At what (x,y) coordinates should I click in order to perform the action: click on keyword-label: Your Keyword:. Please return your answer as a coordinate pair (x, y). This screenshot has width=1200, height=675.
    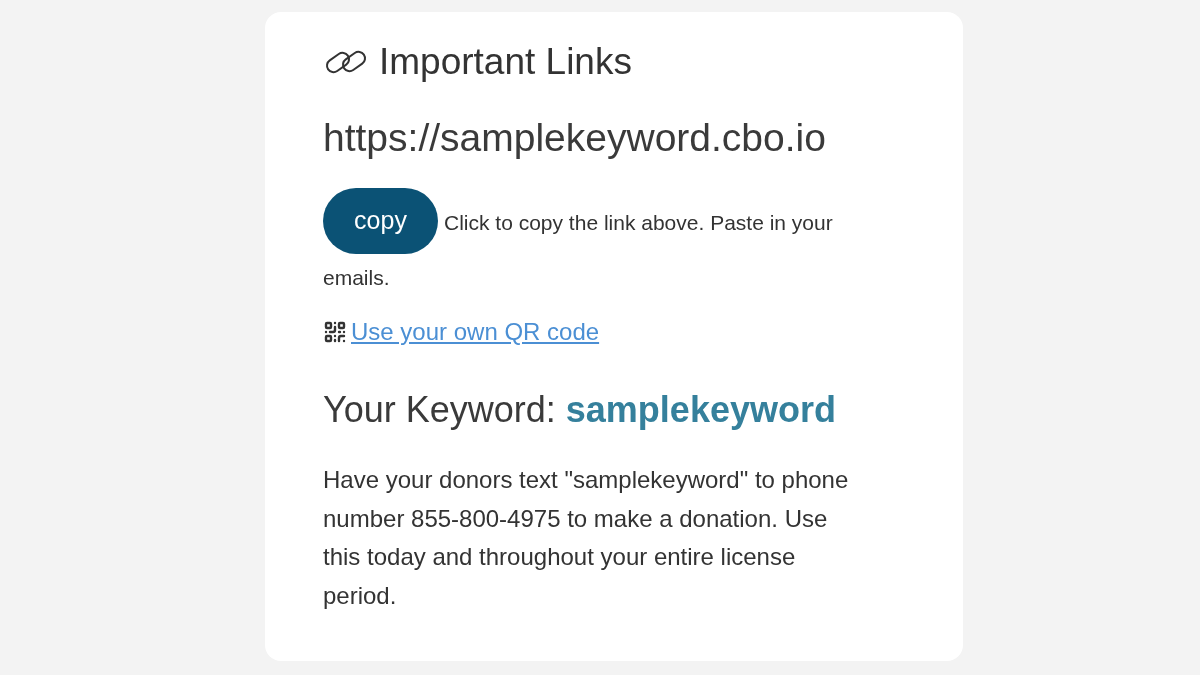
    Looking at the image, I should click on (439, 410).